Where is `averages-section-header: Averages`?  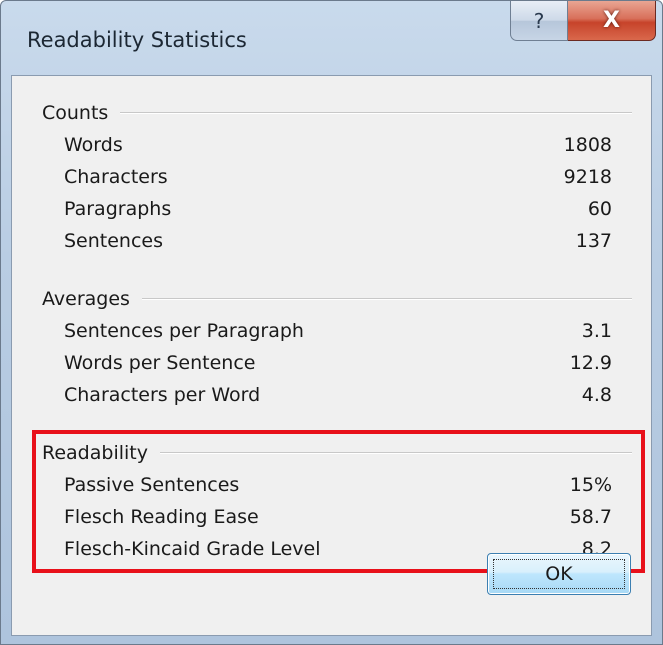
averages-section-header: Averages is located at coordinates (337, 299).